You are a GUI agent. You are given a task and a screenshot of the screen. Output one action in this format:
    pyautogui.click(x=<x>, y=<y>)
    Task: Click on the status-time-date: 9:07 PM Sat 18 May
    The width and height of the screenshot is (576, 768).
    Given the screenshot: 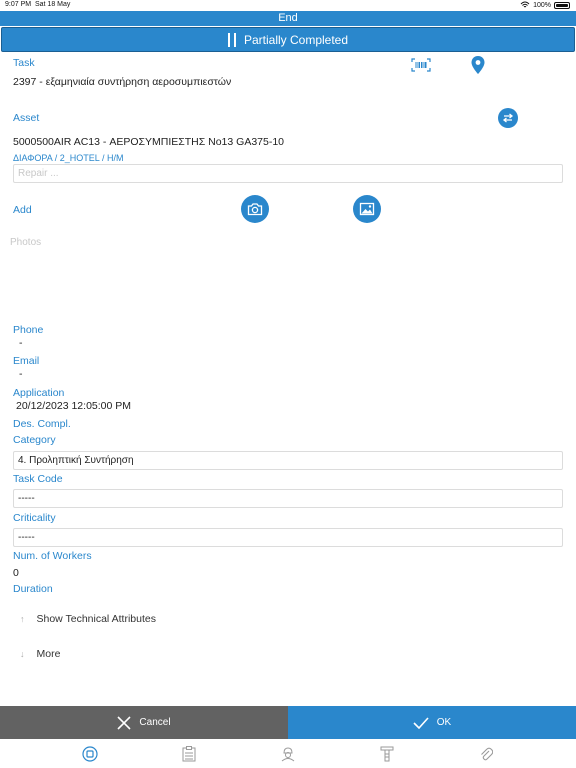 What is the action you would take?
    pyautogui.click(x=37, y=4)
    